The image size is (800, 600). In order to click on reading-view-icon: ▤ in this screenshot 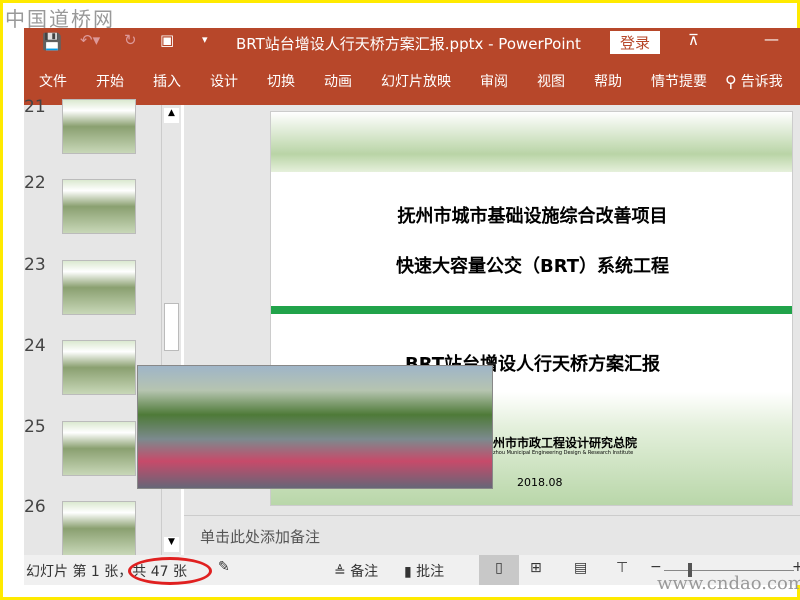, I will do `click(580, 568)`.